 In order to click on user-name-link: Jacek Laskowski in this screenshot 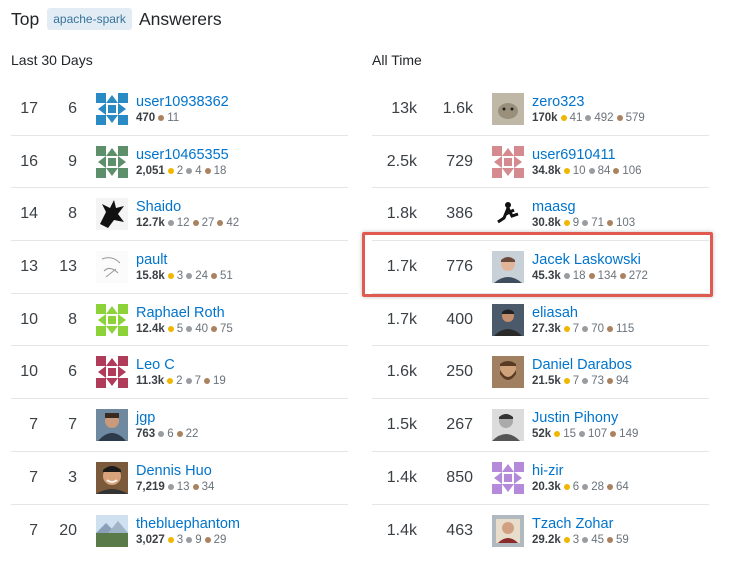, I will do `click(591, 260)`.